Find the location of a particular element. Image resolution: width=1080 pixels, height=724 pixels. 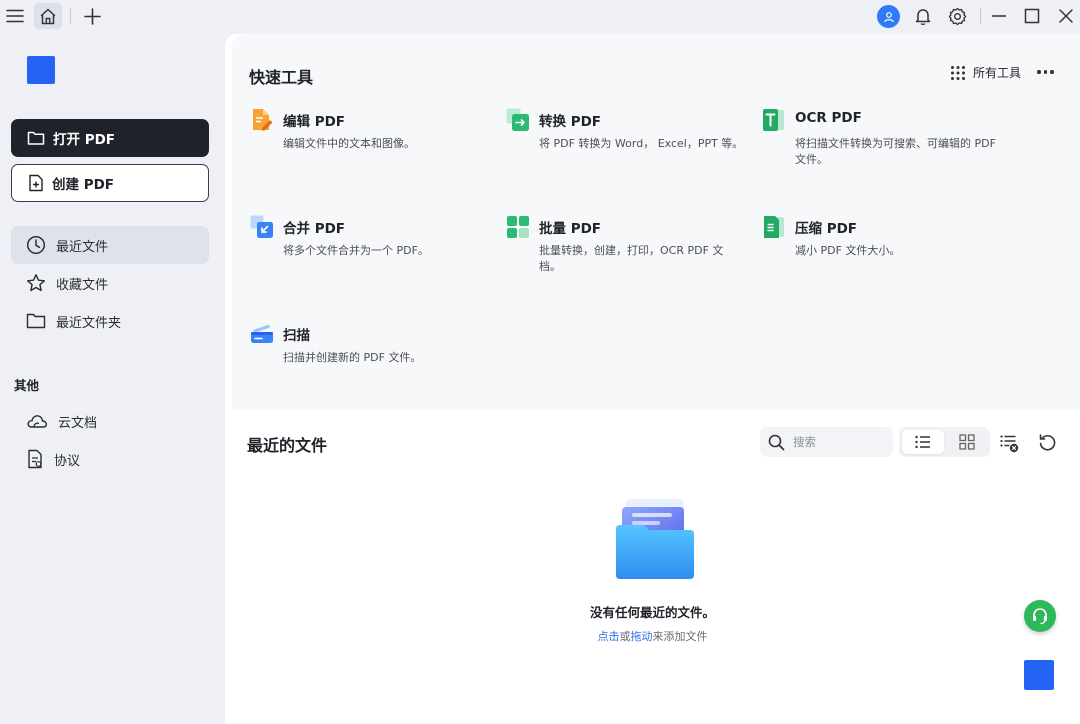

empty-or-text: 或 is located at coordinates (625, 636).